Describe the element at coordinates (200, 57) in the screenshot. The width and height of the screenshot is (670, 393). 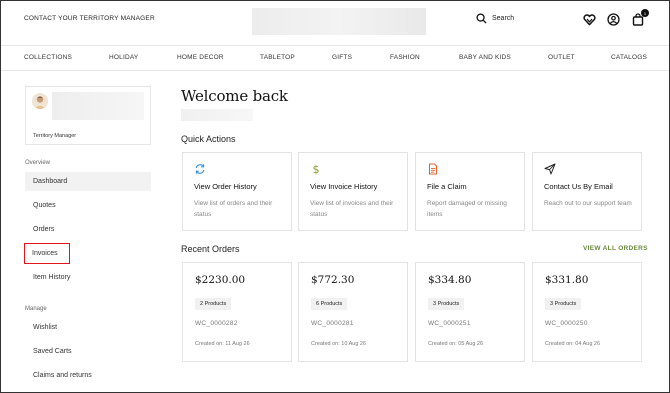
I see `nav-home-decor: HOME DECOR` at that location.